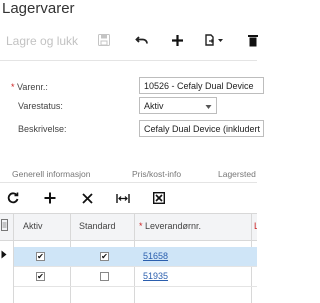  Describe the element at coordinates (178, 105) in the screenshot. I see `status-select: Aktiv` at that location.